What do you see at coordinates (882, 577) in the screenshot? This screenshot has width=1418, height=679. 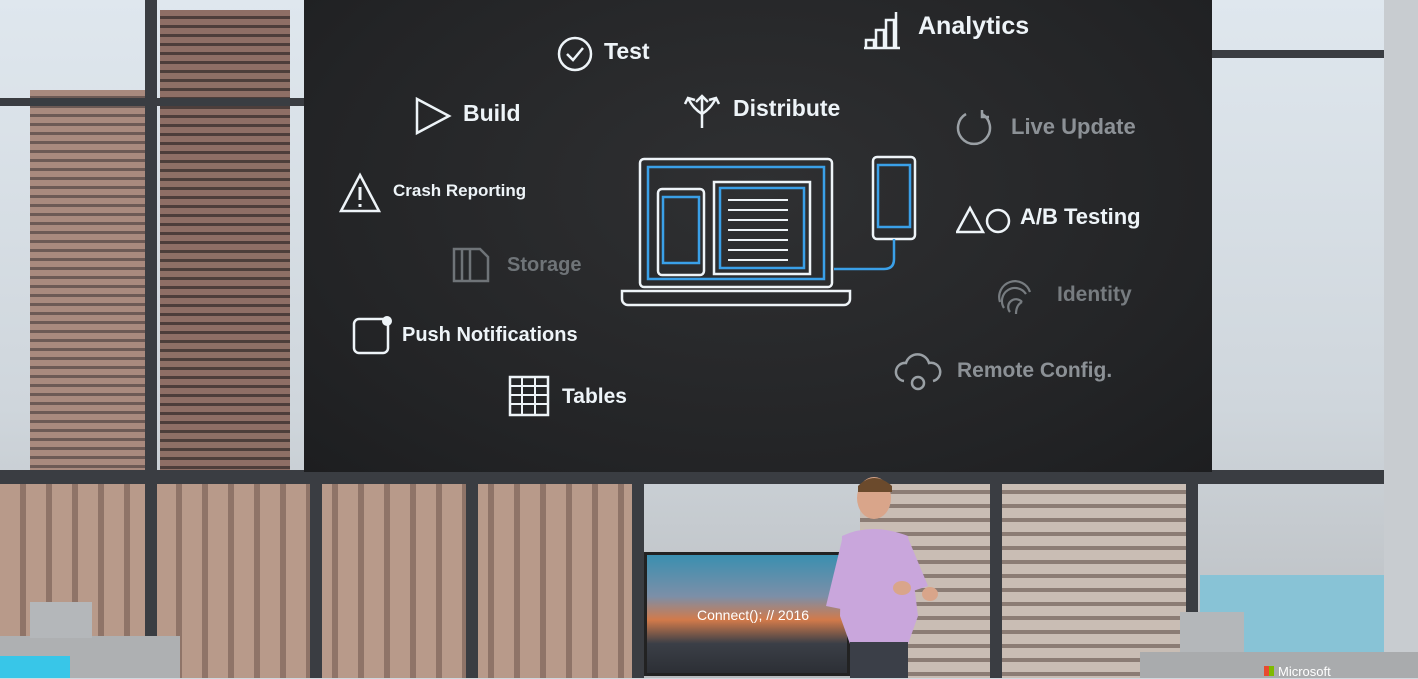 I see `presenter-person` at bounding box center [882, 577].